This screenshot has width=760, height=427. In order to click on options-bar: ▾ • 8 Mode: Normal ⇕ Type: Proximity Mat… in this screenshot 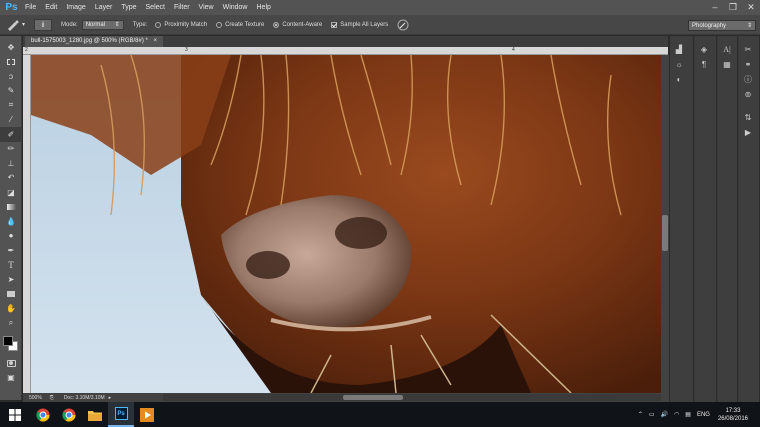, I will do `click(380, 25)`.